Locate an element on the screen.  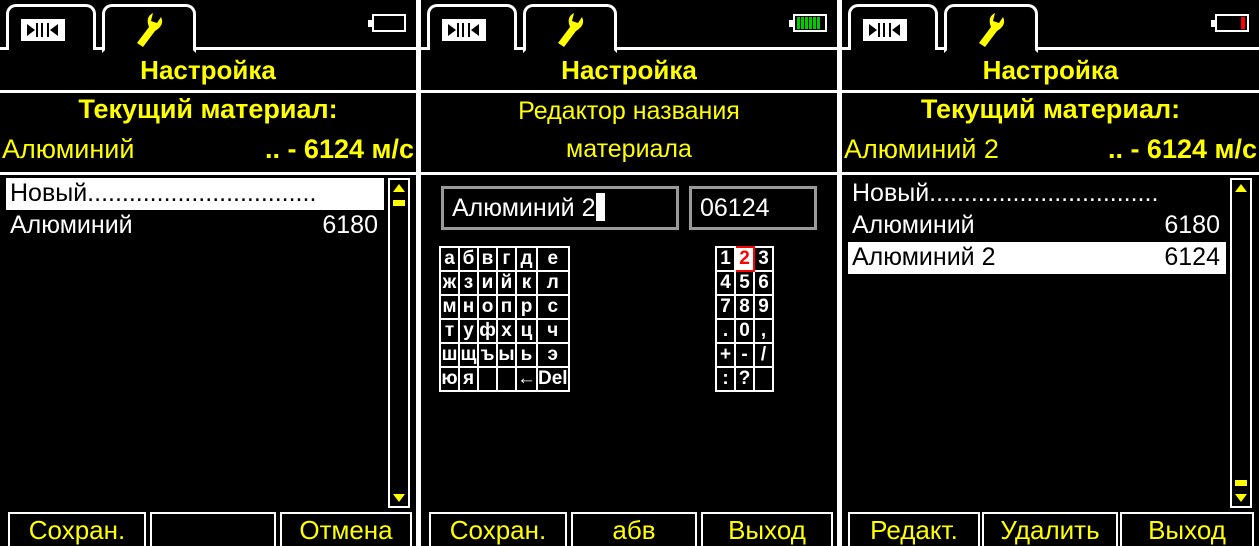
digit-keyboard: 1 2 3 4 5 6 7 8 9. 0, + - /:? is located at coordinates (744, 319).